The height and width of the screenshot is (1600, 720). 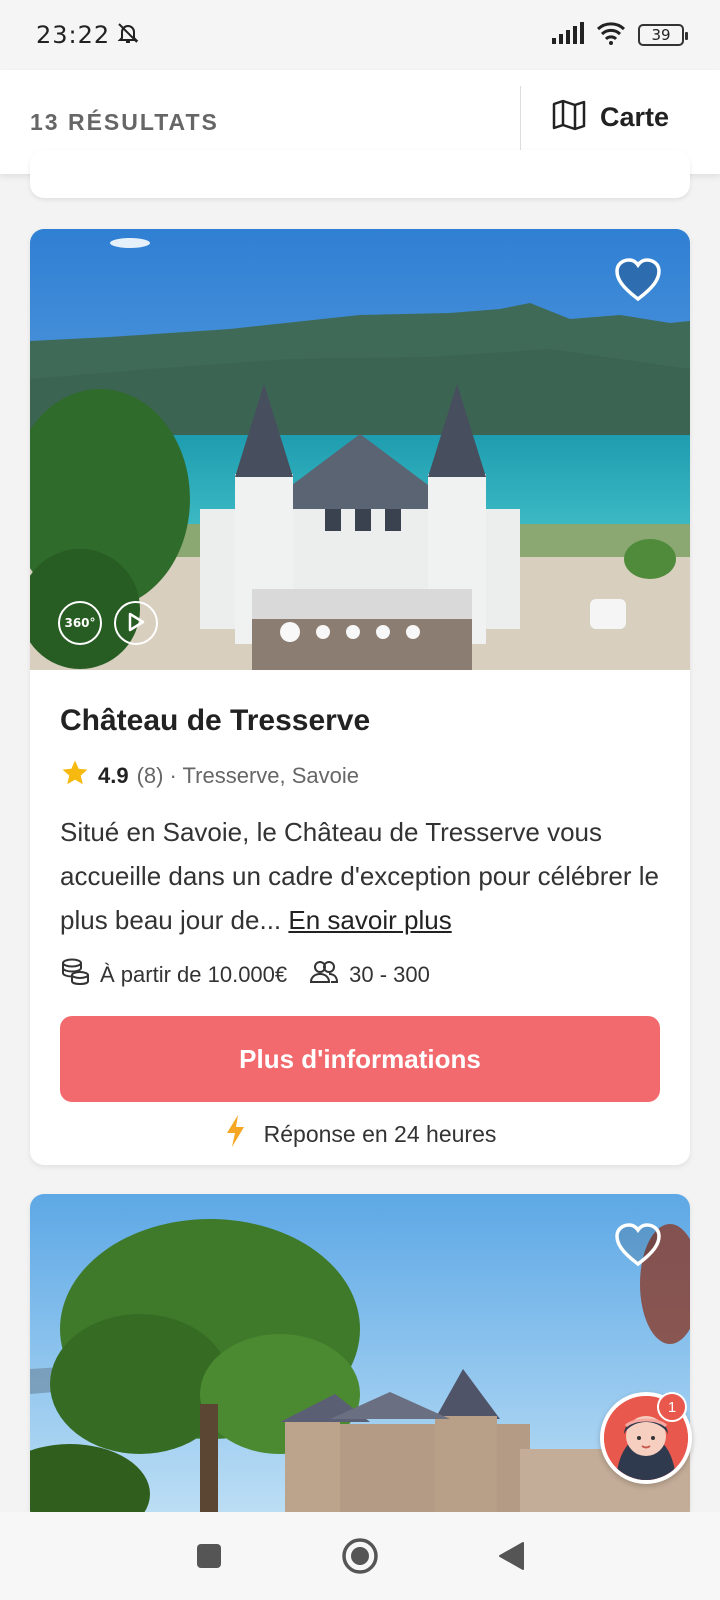 I want to click on battery-indicator: 39, so click(x=663, y=35).